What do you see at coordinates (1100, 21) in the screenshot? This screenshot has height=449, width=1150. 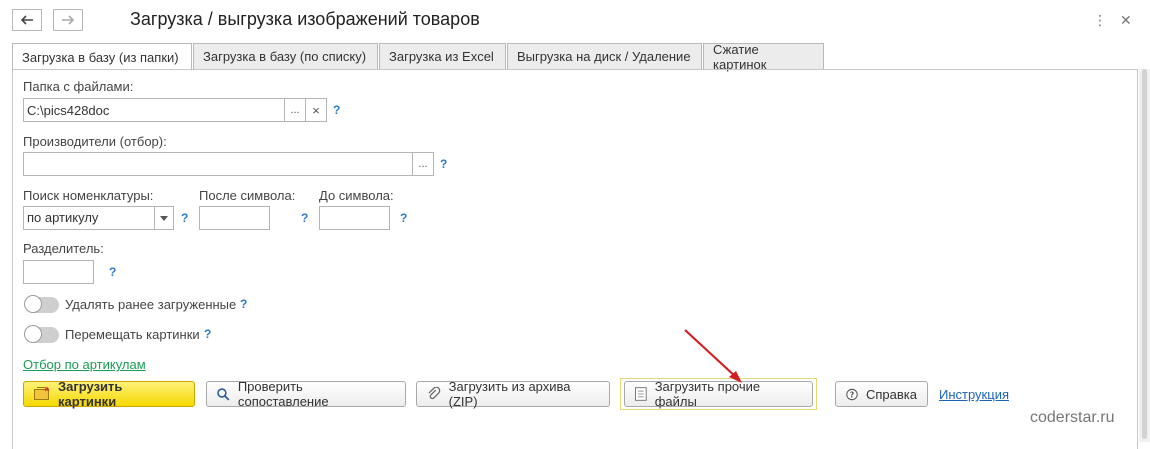 I see `more-icon: ⋮` at bounding box center [1100, 21].